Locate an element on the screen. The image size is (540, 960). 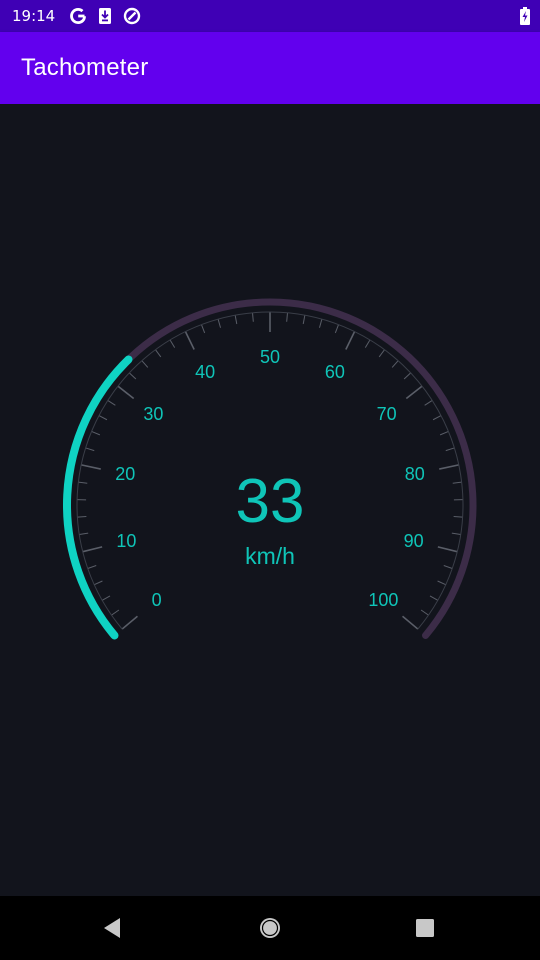
status-icons is located at coordinates (110, 16).